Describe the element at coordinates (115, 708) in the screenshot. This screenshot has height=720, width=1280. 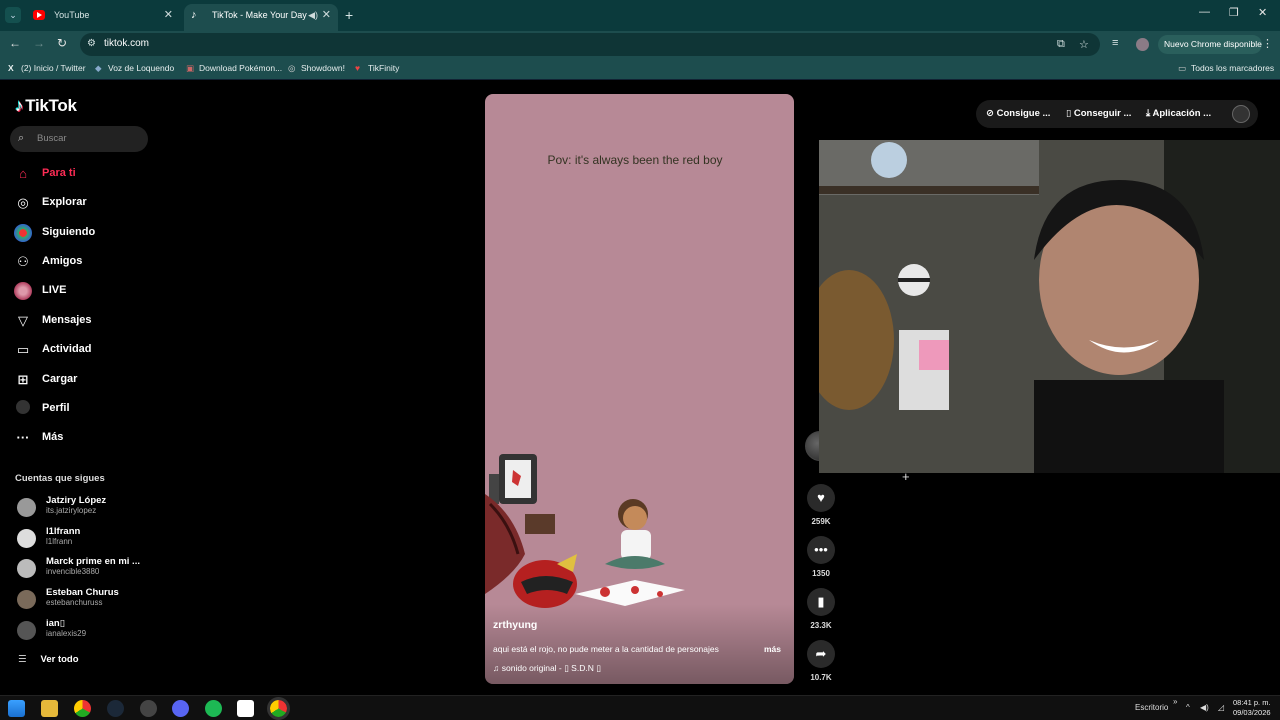
I see `steam-icon` at that location.